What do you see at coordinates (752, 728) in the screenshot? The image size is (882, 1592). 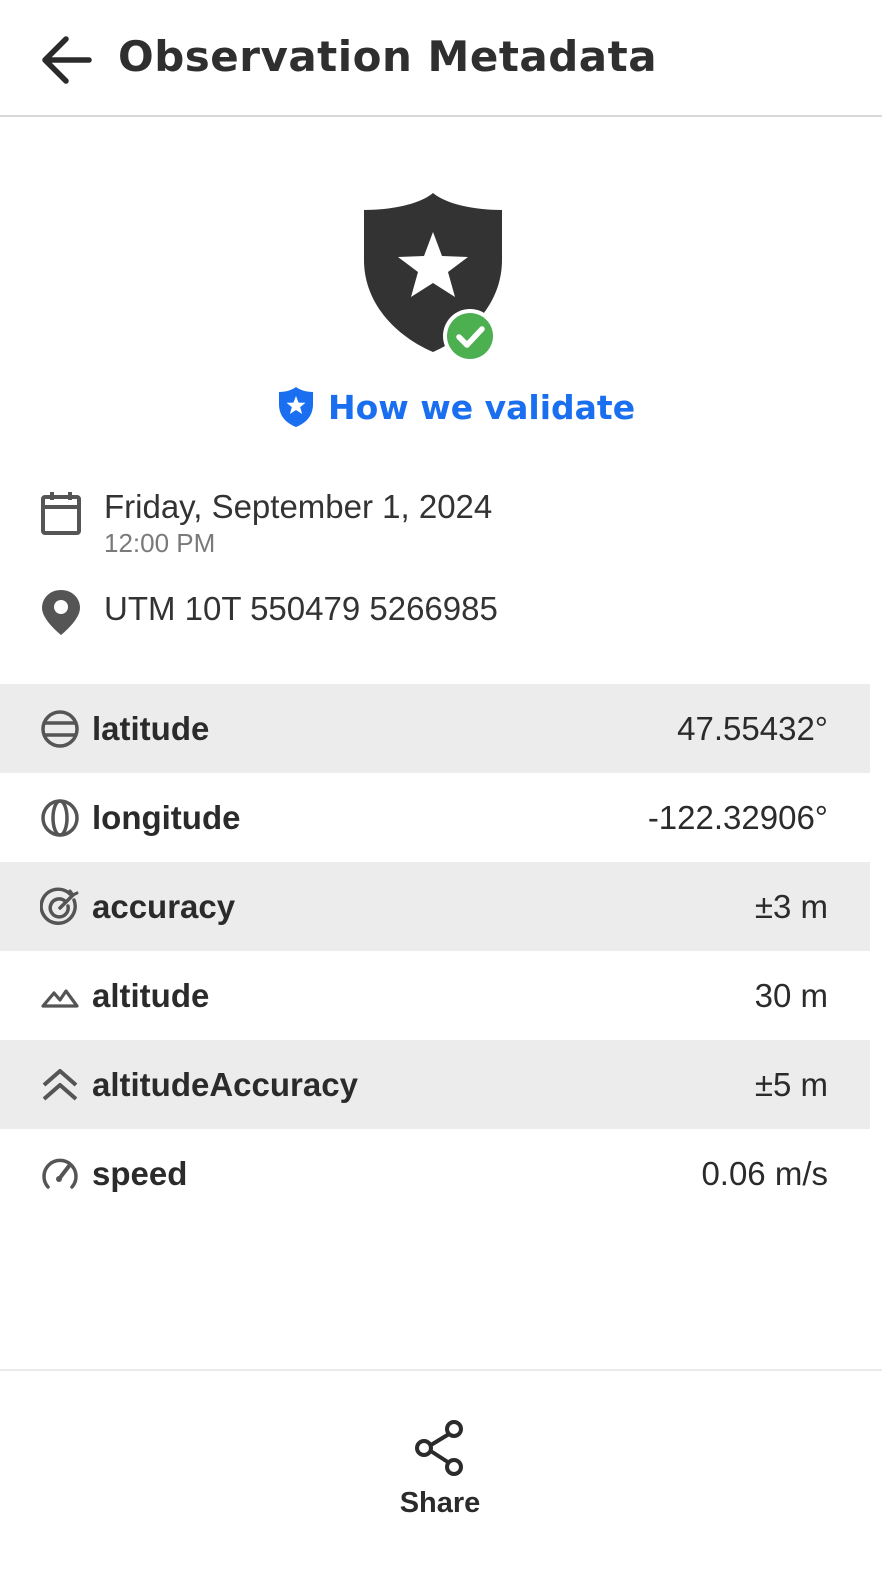 I see `metadata-value: 47.55432°` at bounding box center [752, 728].